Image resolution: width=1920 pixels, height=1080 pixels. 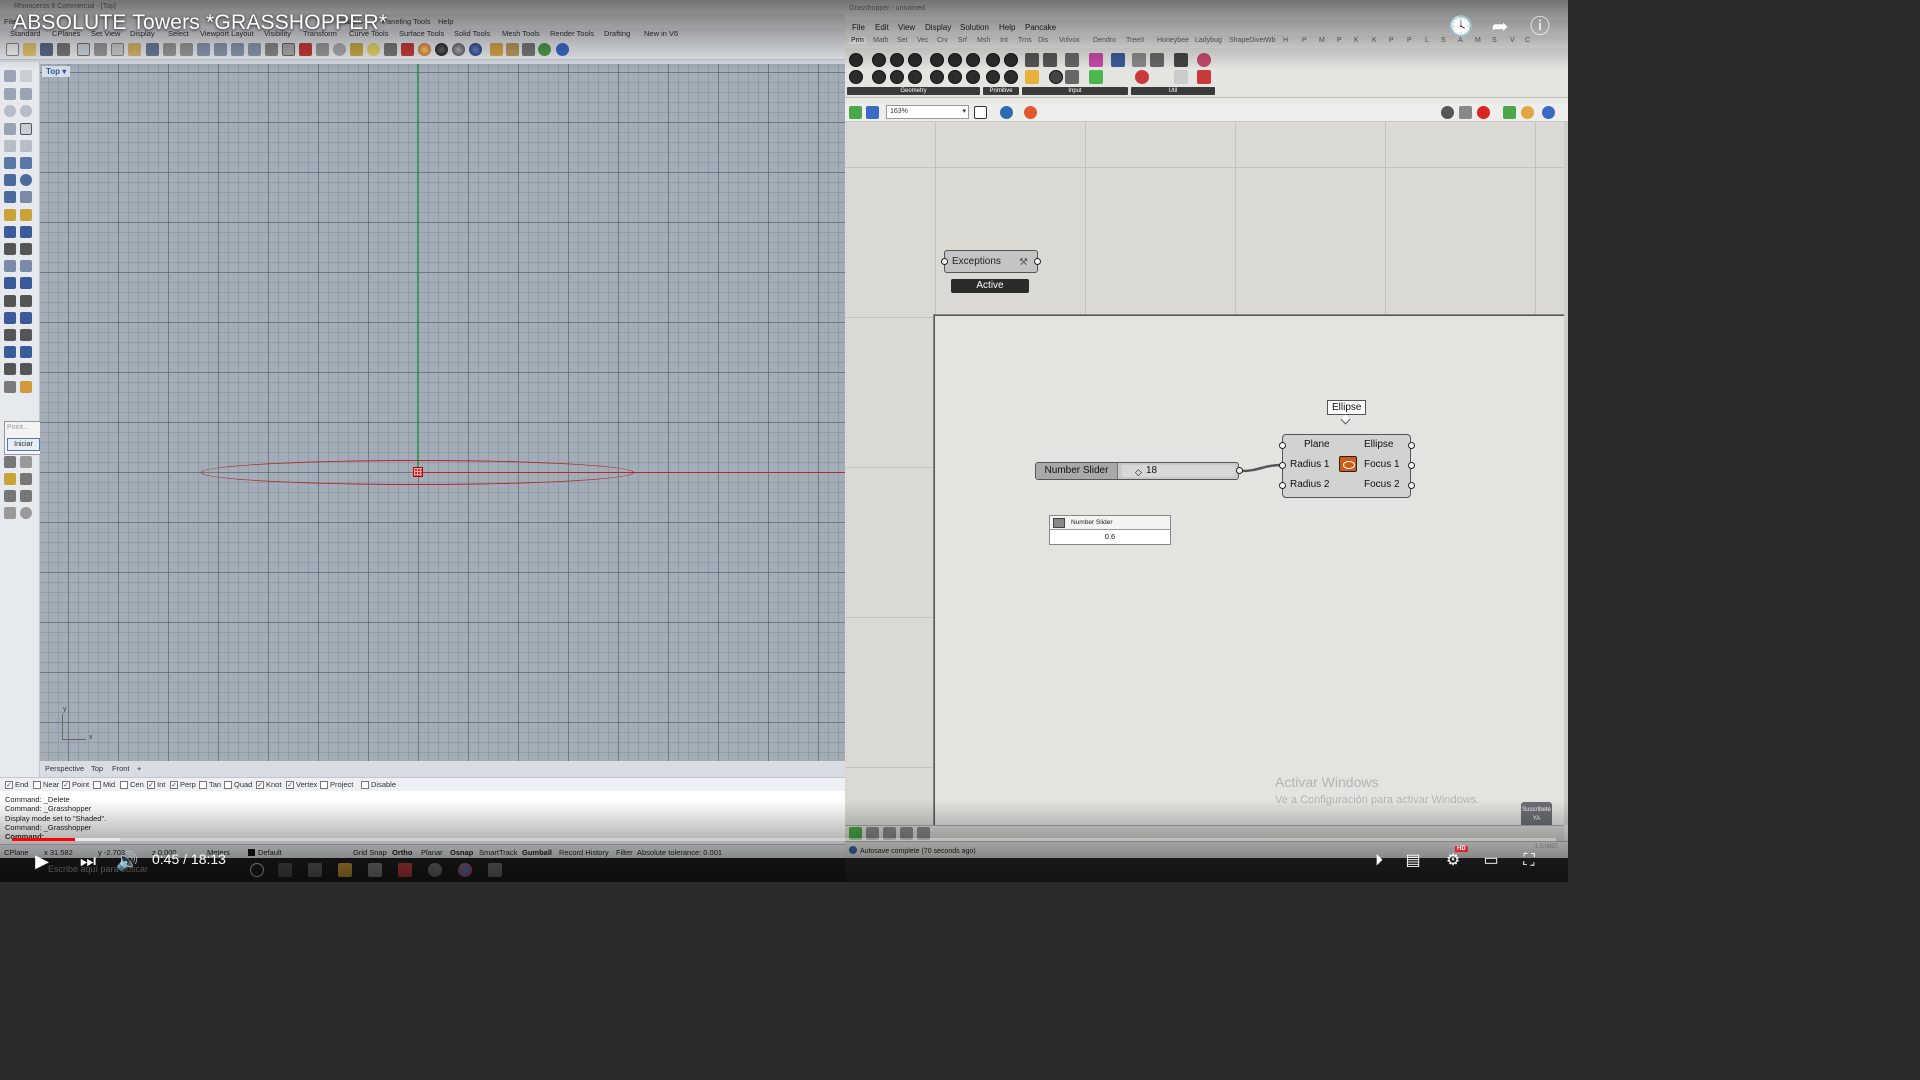 What do you see at coordinates (915, 77) in the screenshot?
I see `line-param-icon` at bounding box center [915, 77].